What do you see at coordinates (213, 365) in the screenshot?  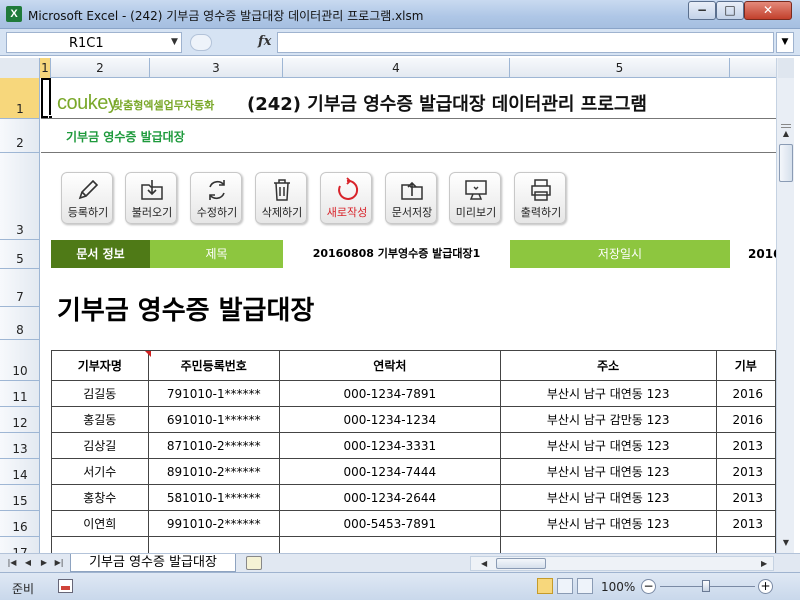 I see `header-resident-number: 주민등록번호` at bounding box center [213, 365].